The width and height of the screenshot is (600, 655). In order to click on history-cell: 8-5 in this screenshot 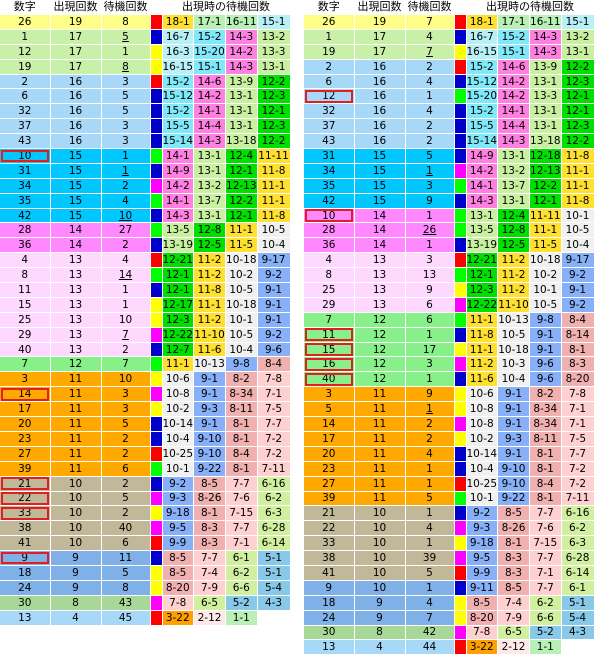, I will do `click(514, 588)`.